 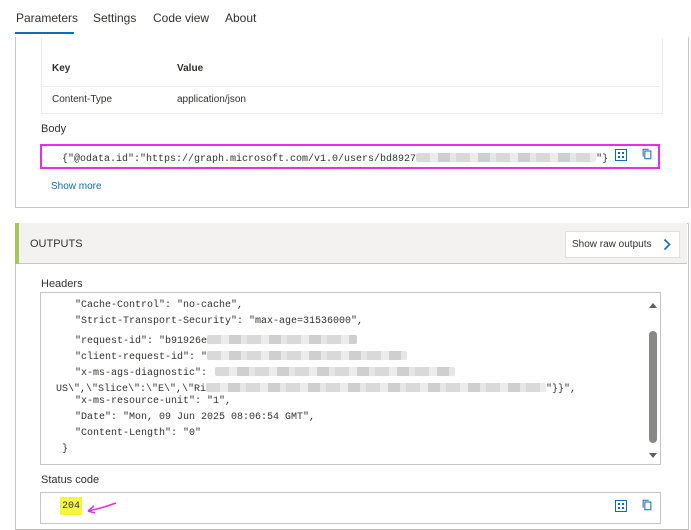 I want to click on header-line: "Date": "Mon, 09 Jun 2025 08:06:54 GMT",, so click(x=195, y=417).